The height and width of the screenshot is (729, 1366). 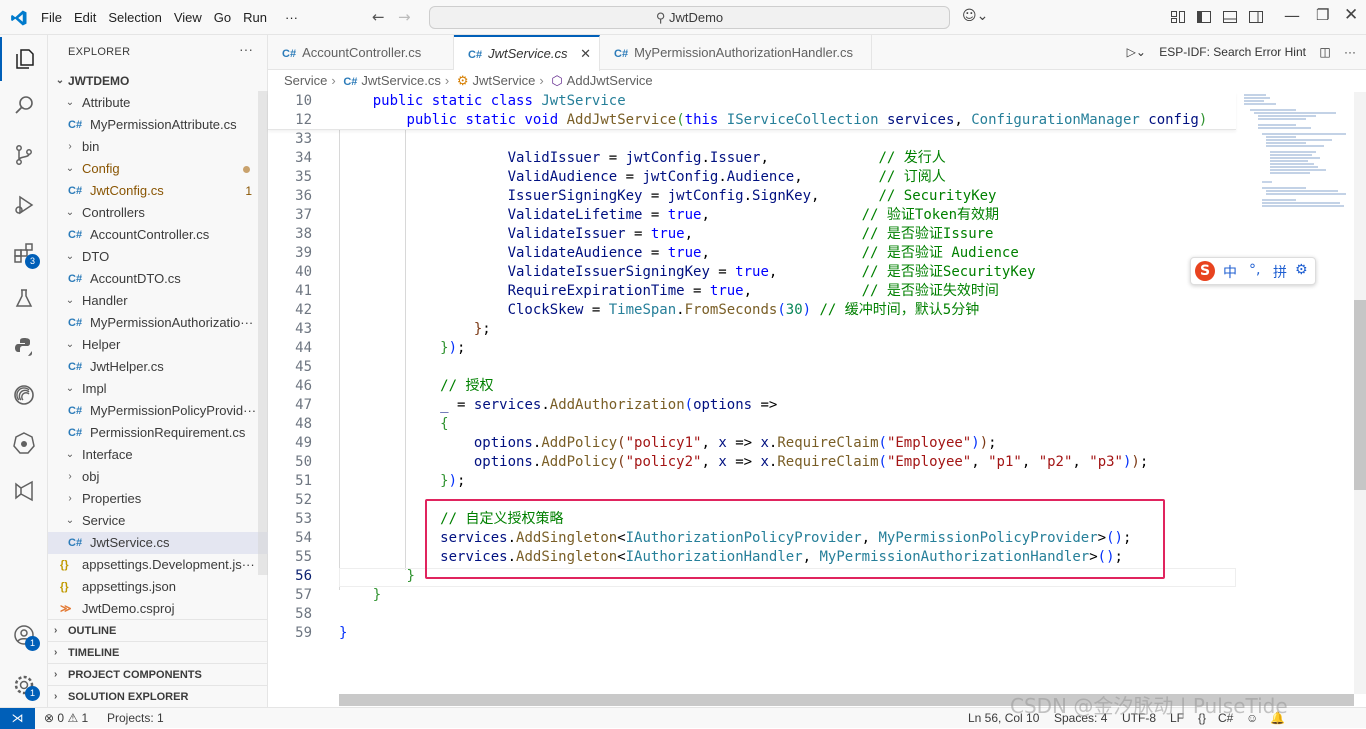 I want to click on run-debug-dropdown-icon: ▷⌄, so click(x=1136, y=52).